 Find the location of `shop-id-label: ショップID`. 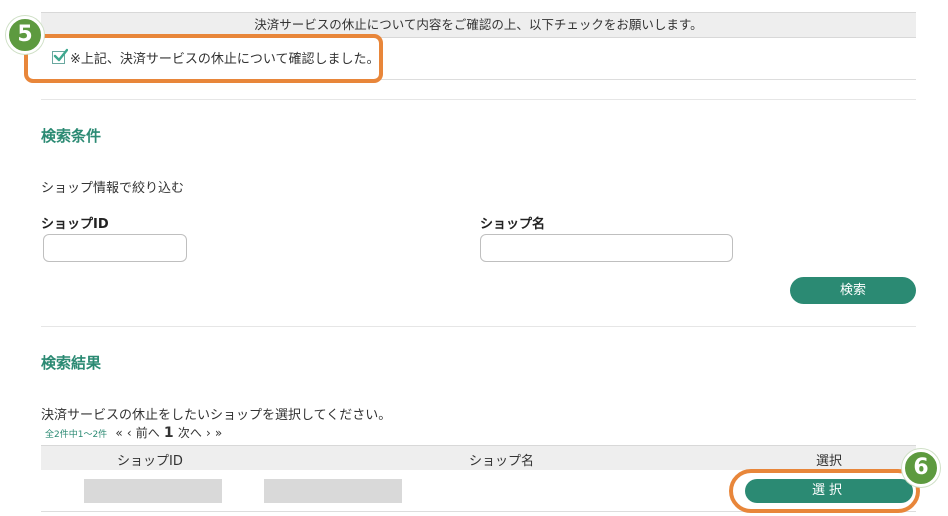

shop-id-label: ショップID is located at coordinates (75, 224).